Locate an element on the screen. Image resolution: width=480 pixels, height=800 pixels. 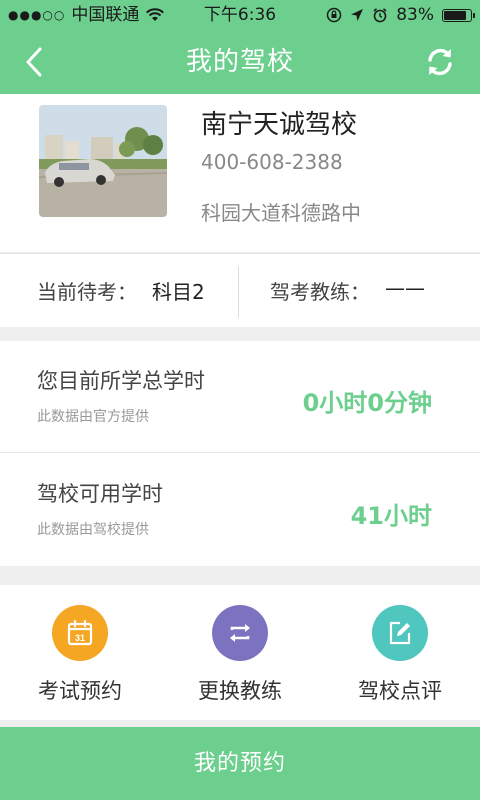
calendar-icon: 31 is located at coordinates (80, 633).